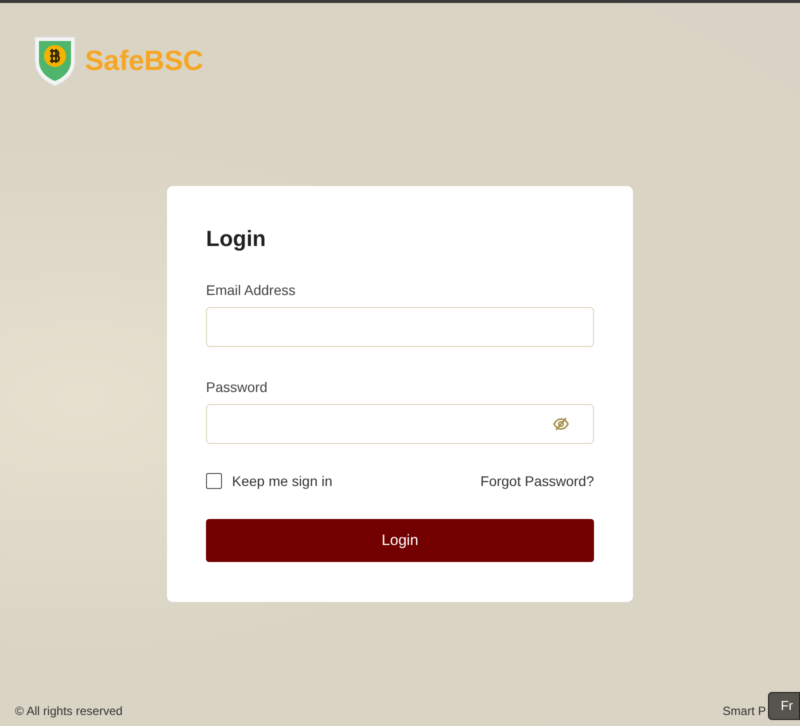 The image size is (800, 726). I want to click on shield-logo-icon, so click(55, 61).